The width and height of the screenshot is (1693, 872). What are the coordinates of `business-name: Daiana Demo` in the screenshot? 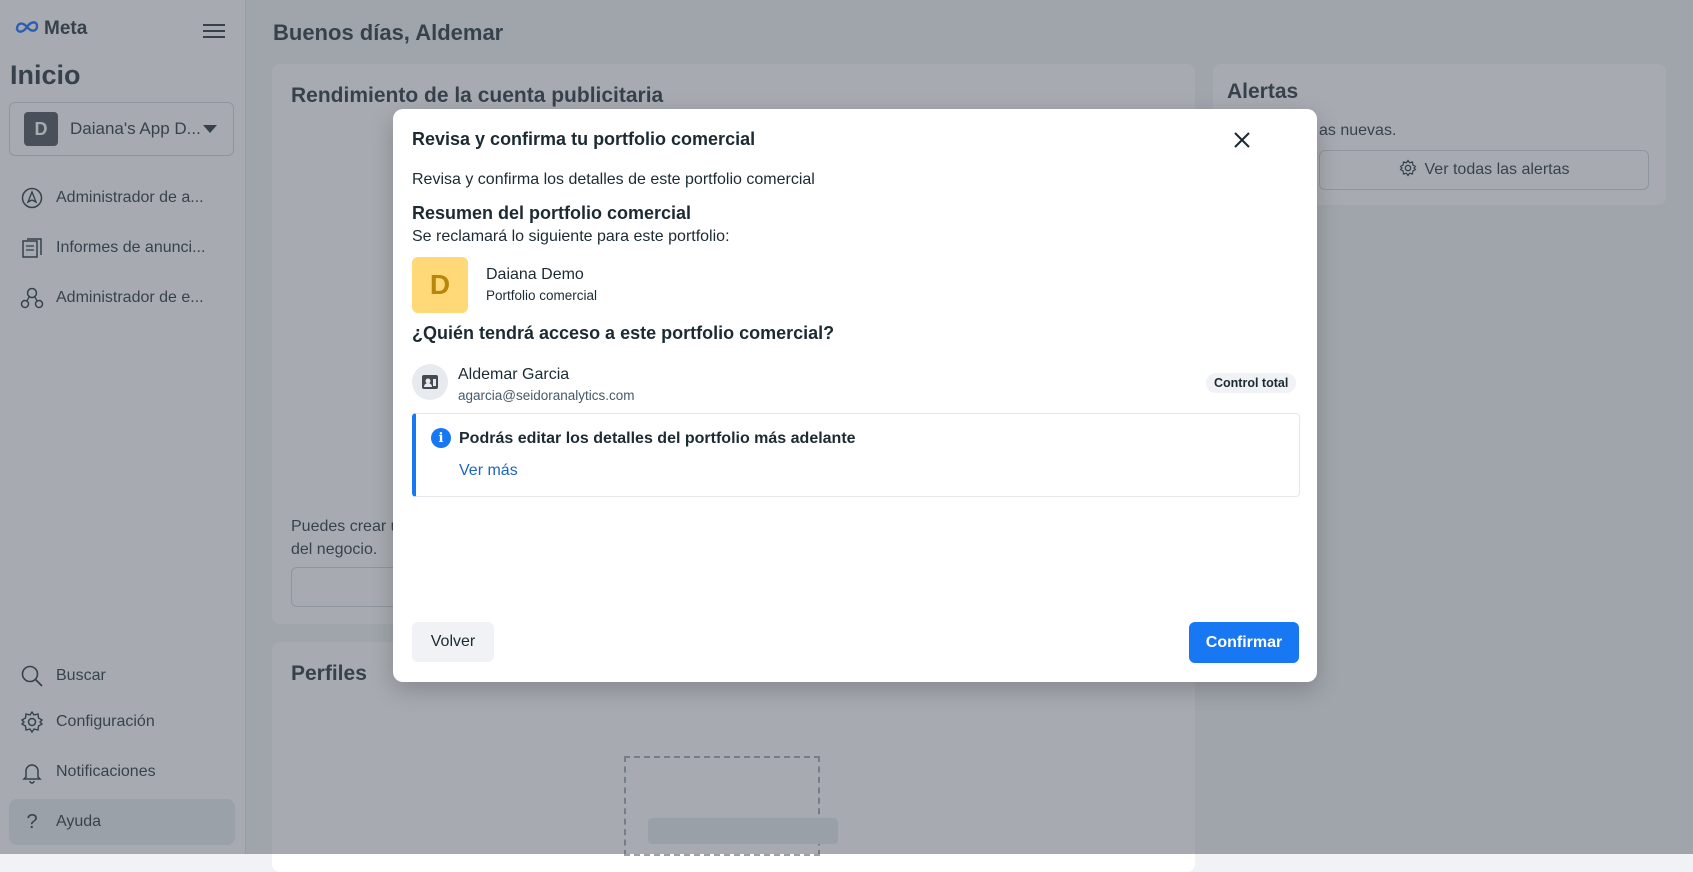 It's located at (535, 274).